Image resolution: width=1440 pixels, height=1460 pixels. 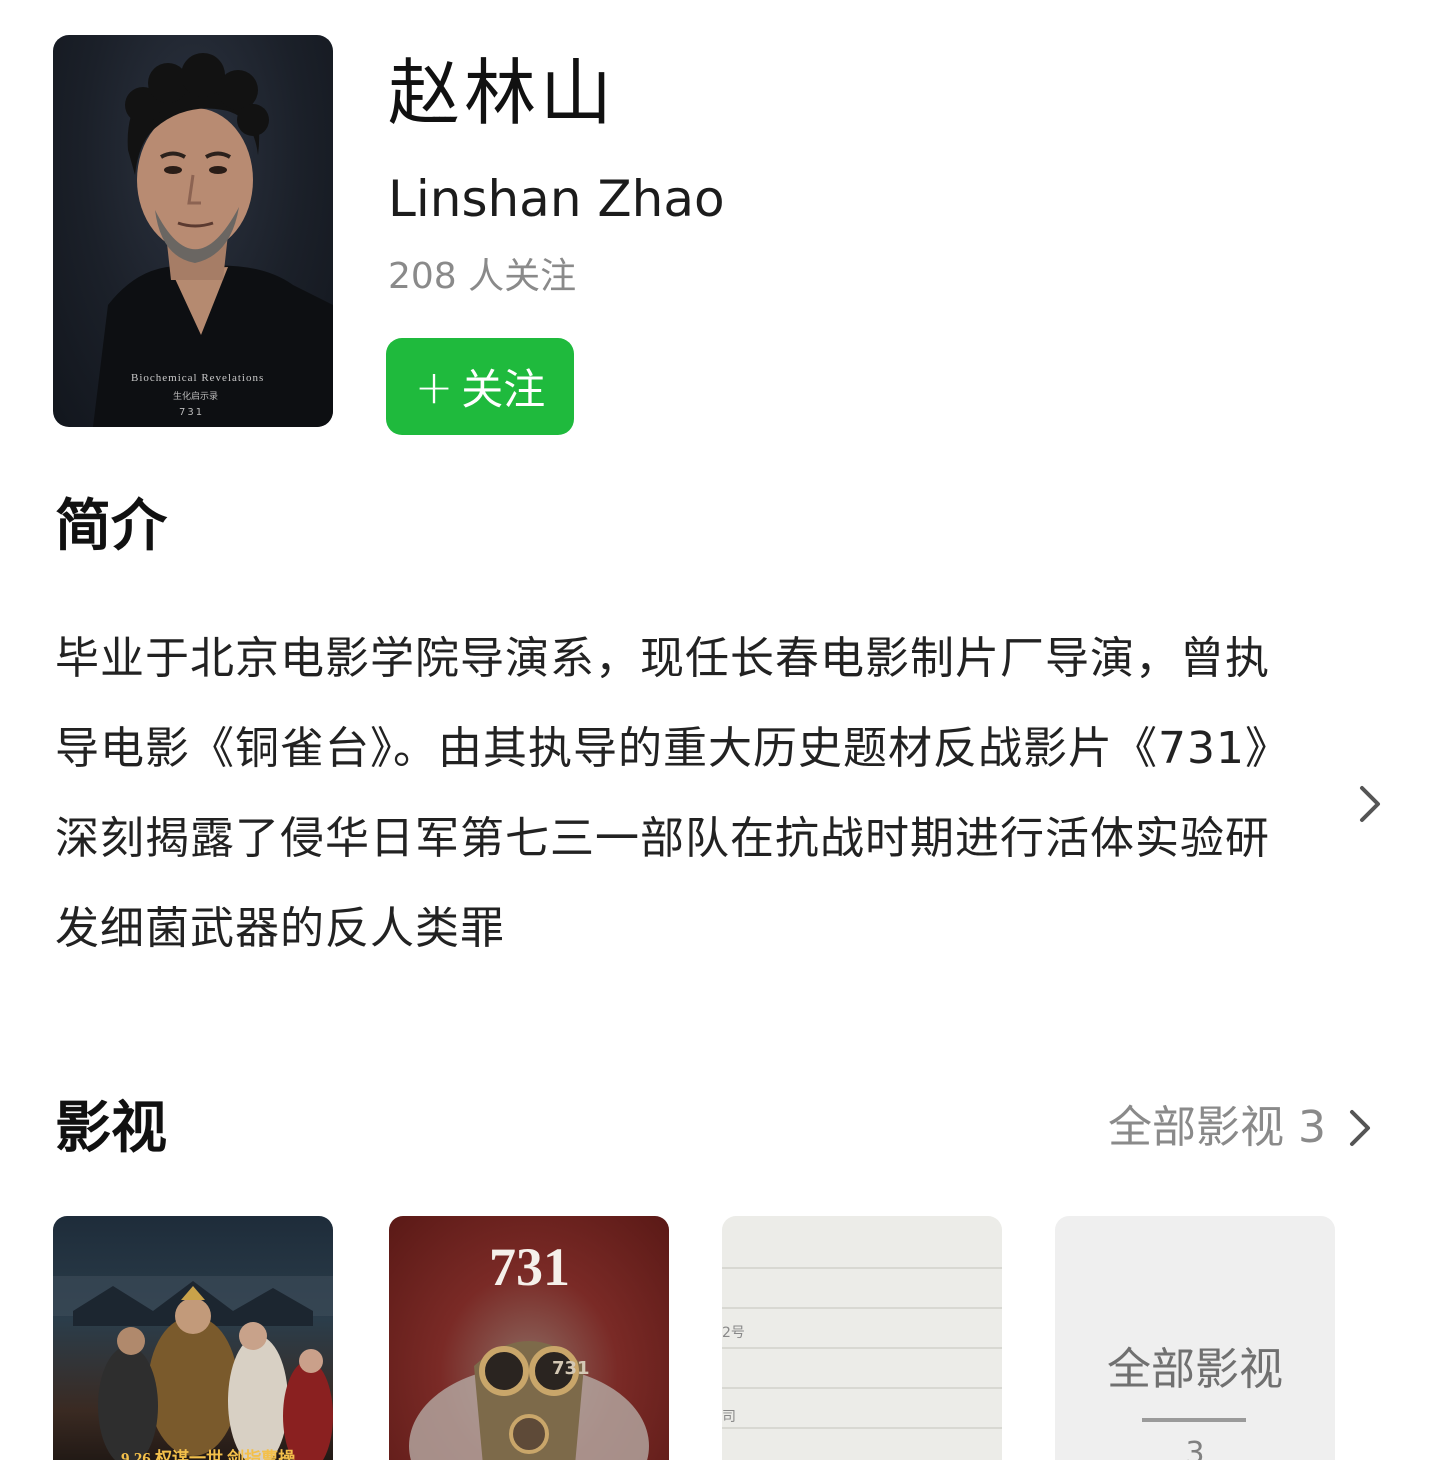 I want to click on all-films-link: 全部影视 3, so click(x=1244, y=1128).